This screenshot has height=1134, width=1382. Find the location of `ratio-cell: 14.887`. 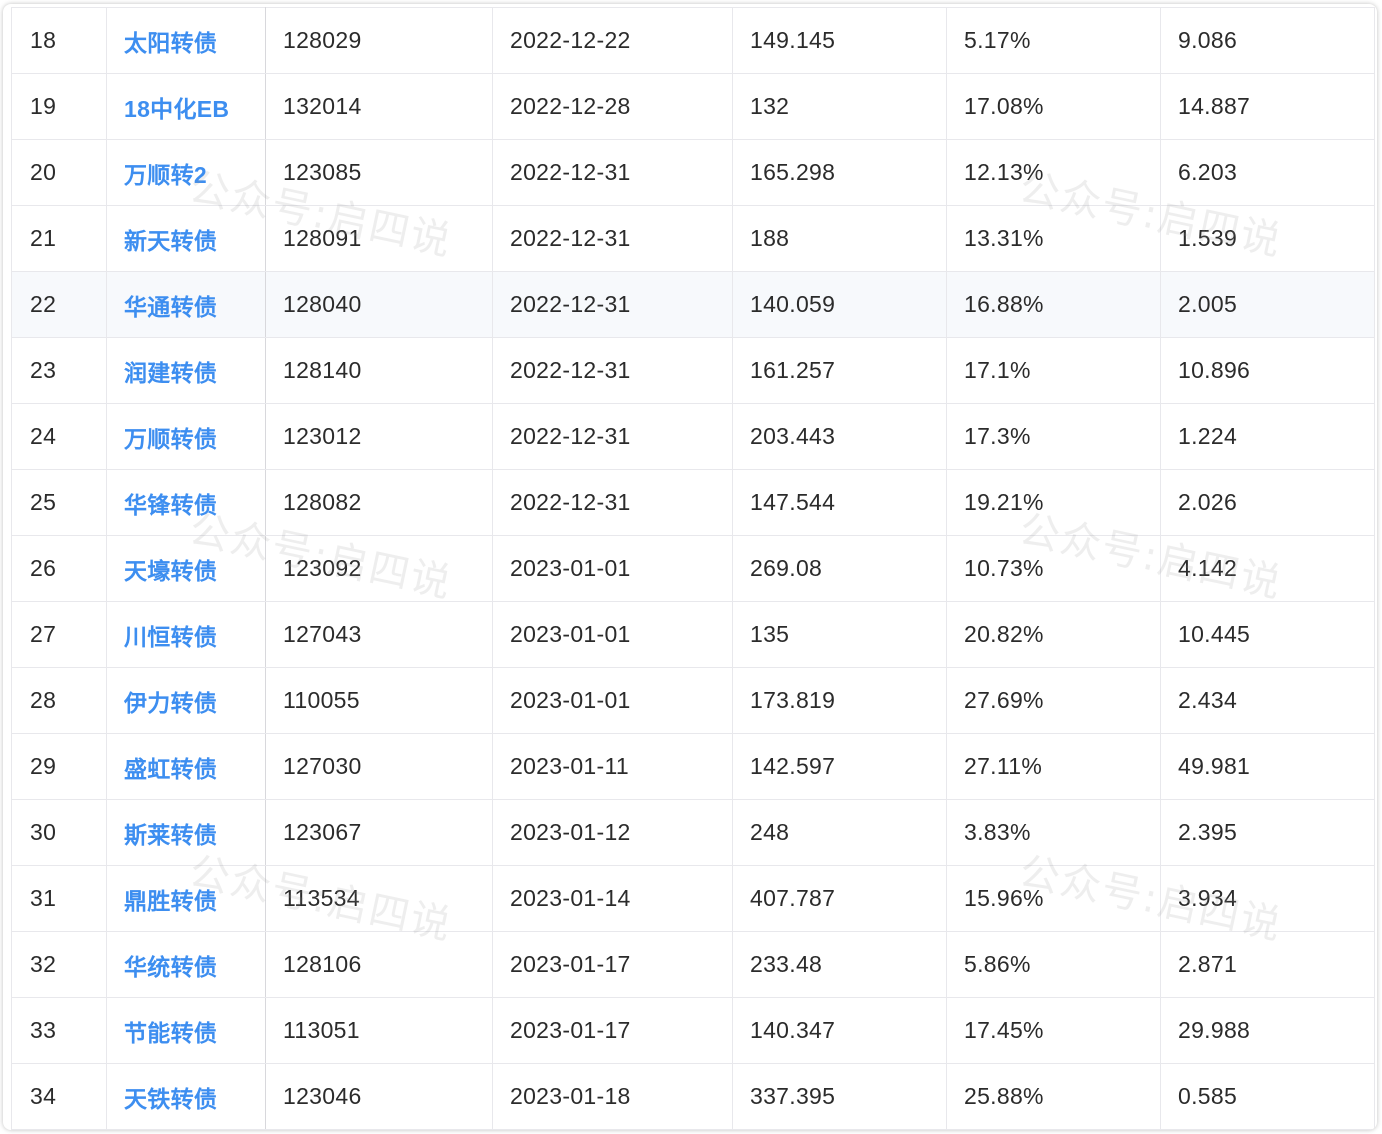

ratio-cell: 14.887 is located at coordinates (1267, 106).